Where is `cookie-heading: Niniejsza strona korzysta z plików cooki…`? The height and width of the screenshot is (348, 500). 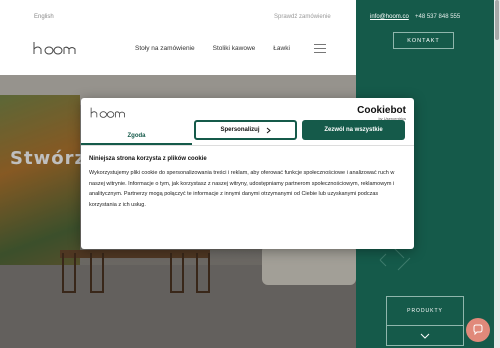 cookie-heading: Niniejsza strona korzysta z plików cooki… is located at coordinates (148, 159).